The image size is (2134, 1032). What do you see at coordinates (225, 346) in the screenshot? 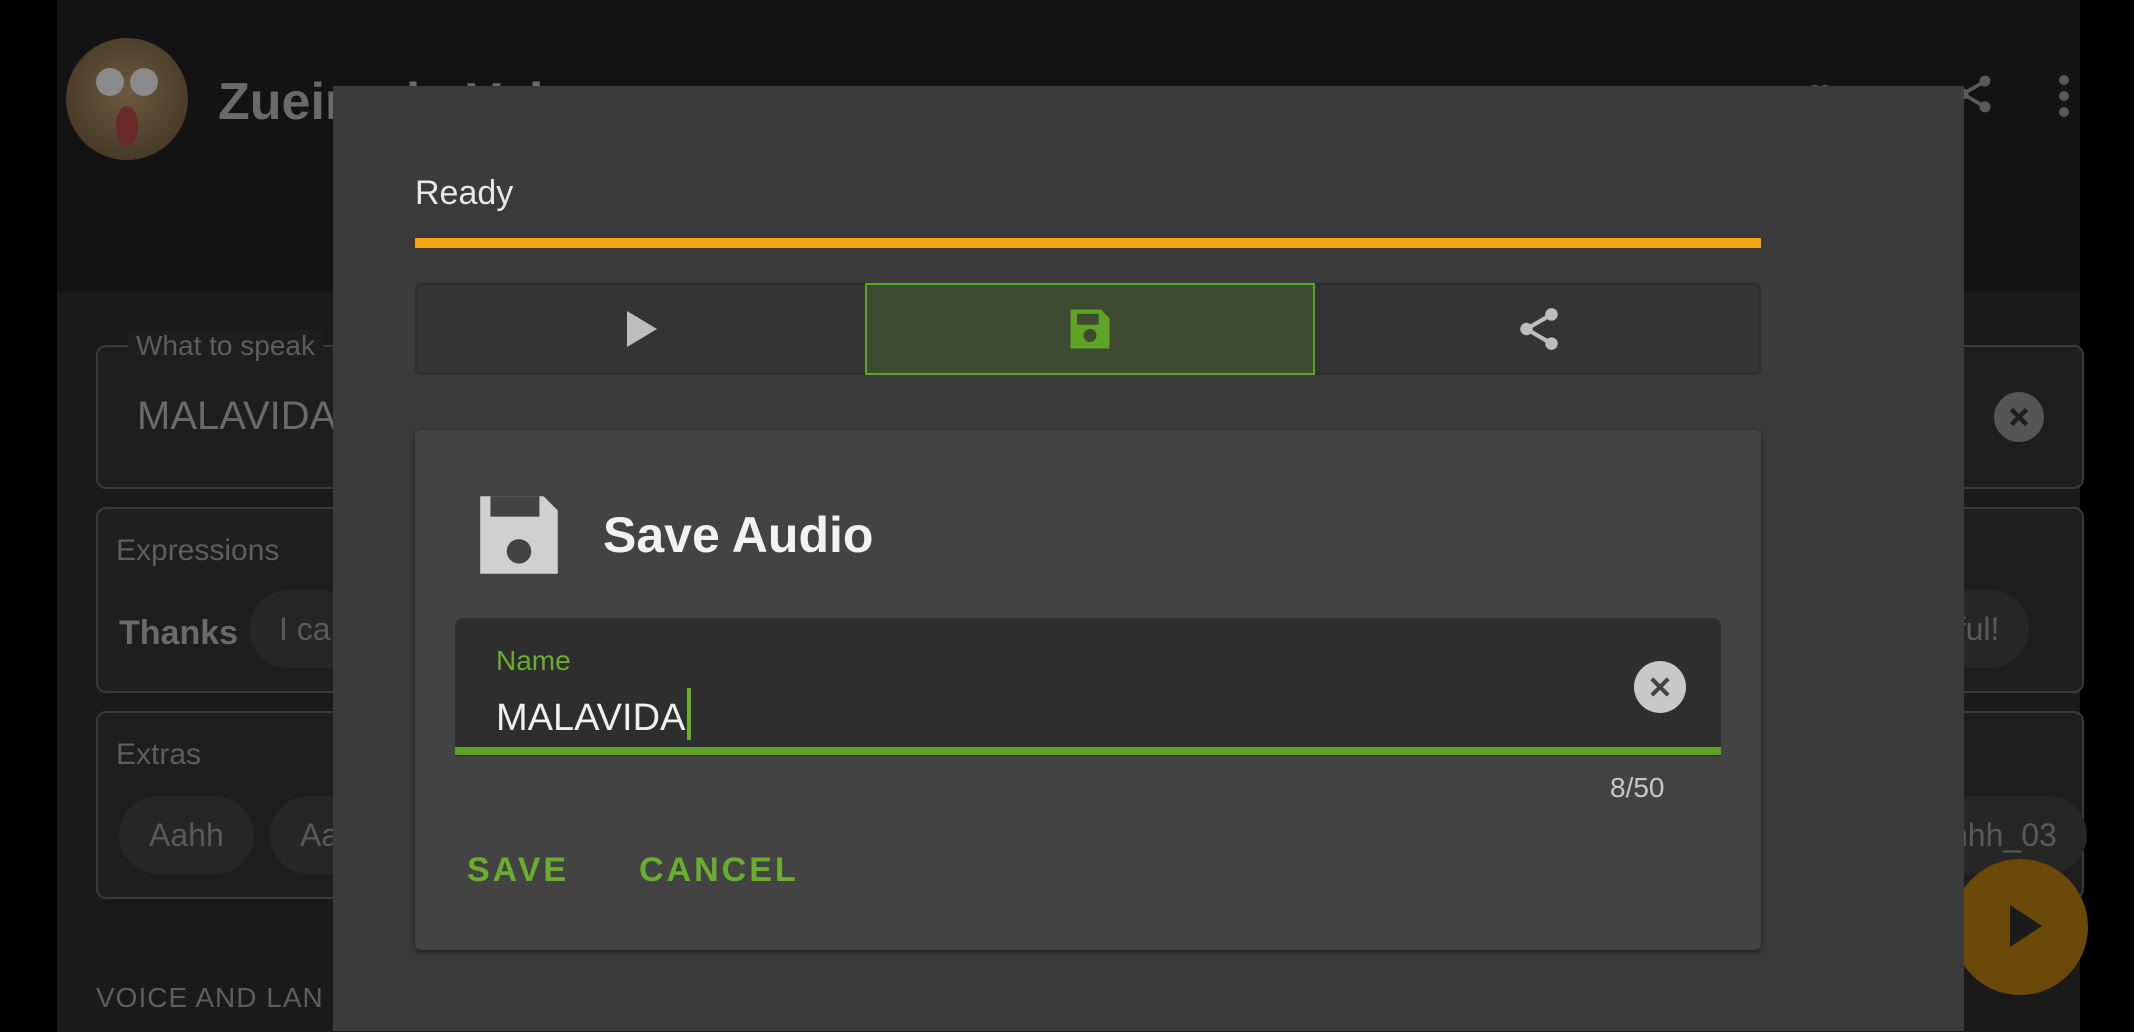
I see `what-to-speak-label: What to speak` at bounding box center [225, 346].